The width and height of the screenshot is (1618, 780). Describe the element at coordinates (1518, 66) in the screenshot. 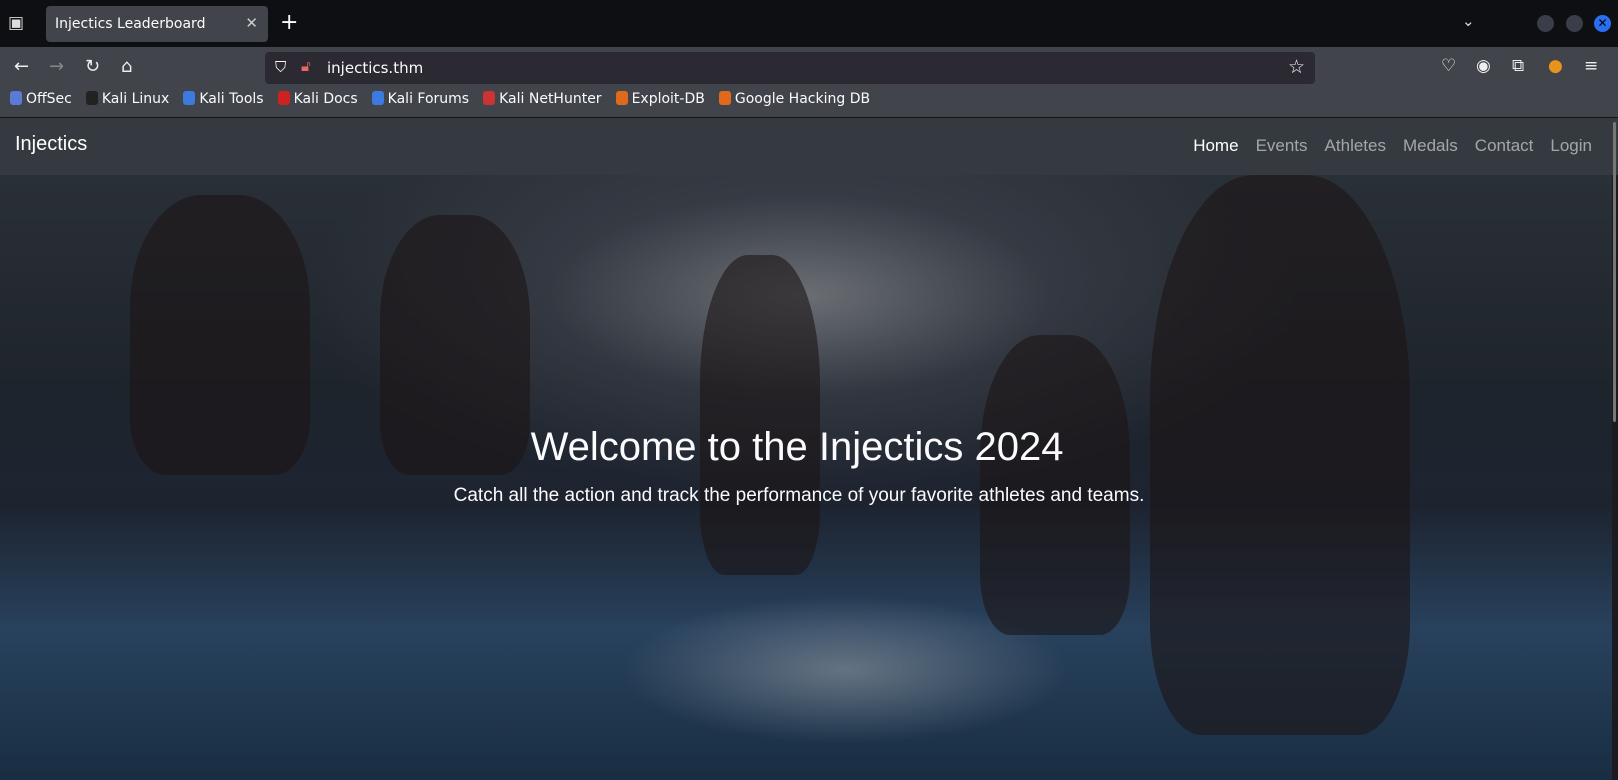

I see `extensions-icon: ⧉` at that location.